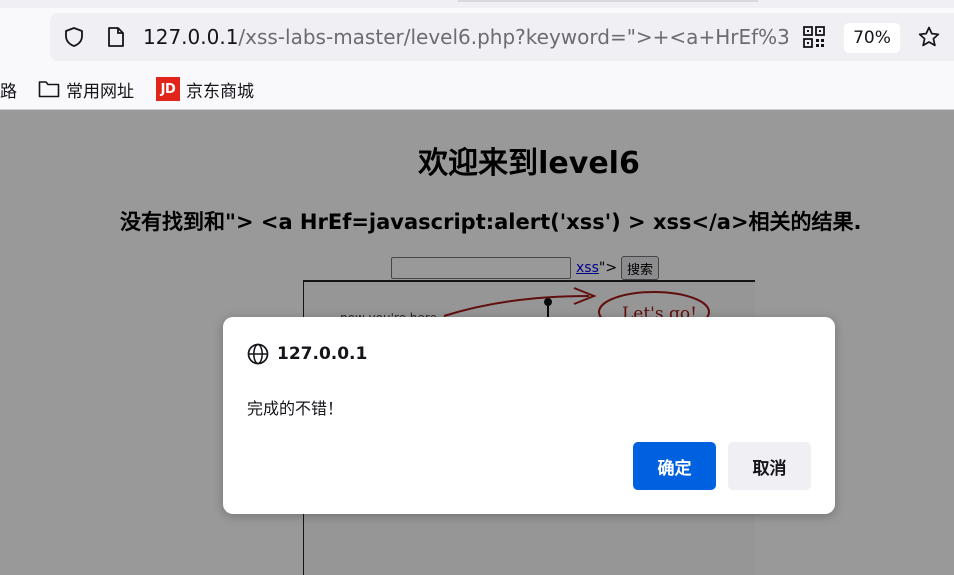 This screenshot has height=575, width=954. I want to click on bookmark-partial: 路, so click(8, 89).